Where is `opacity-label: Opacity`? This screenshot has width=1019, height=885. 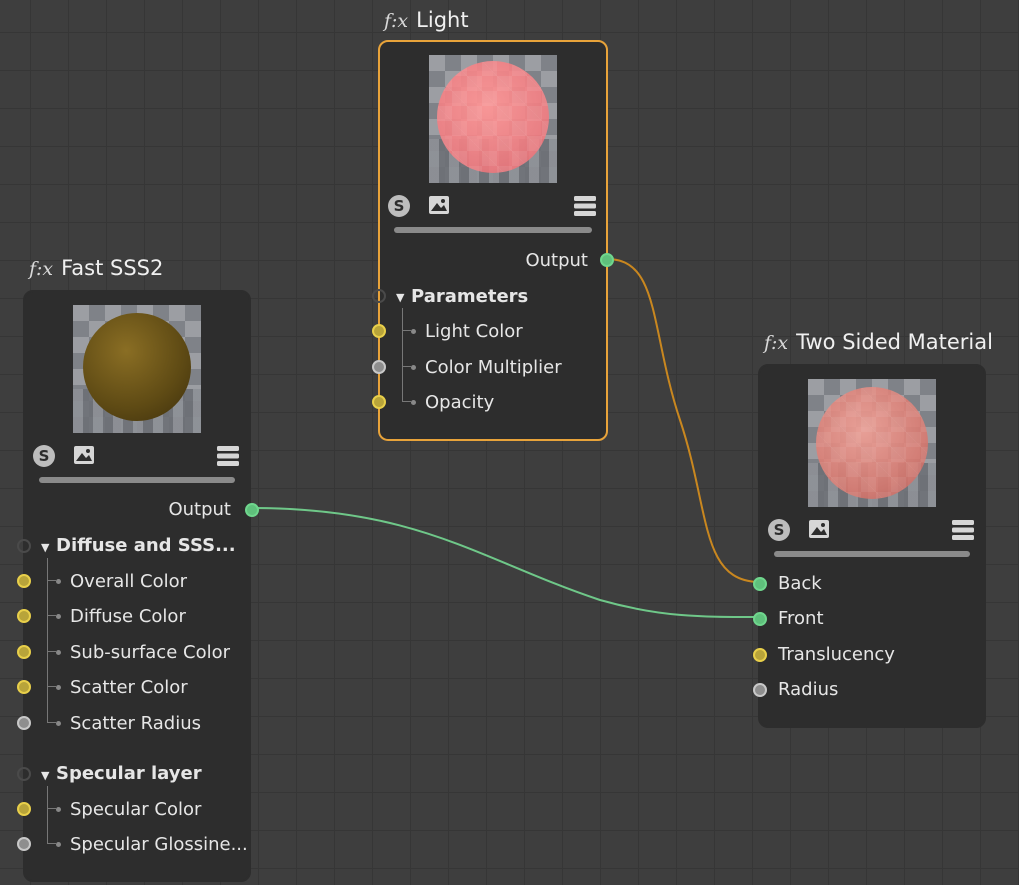 opacity-label: Opacity is located at coordinates (460, 402).